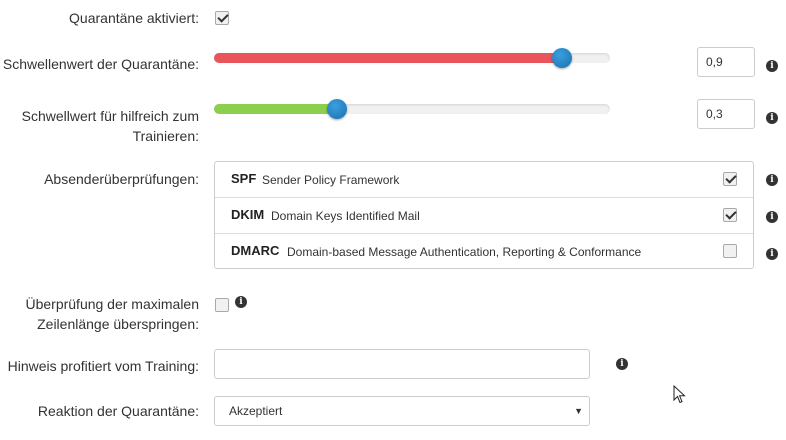 The height and width of the screenshot is (440, 786). Describe the element at coordinates (336, 109) in the screenshot. I see `helpful-slider-handle` at that location.